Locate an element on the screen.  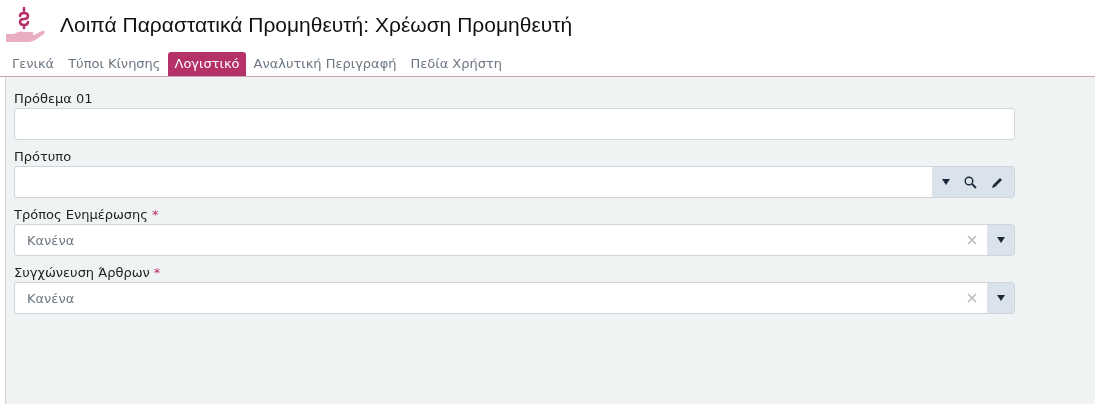
tab: Γενικά is located at coordinates (33, 64).